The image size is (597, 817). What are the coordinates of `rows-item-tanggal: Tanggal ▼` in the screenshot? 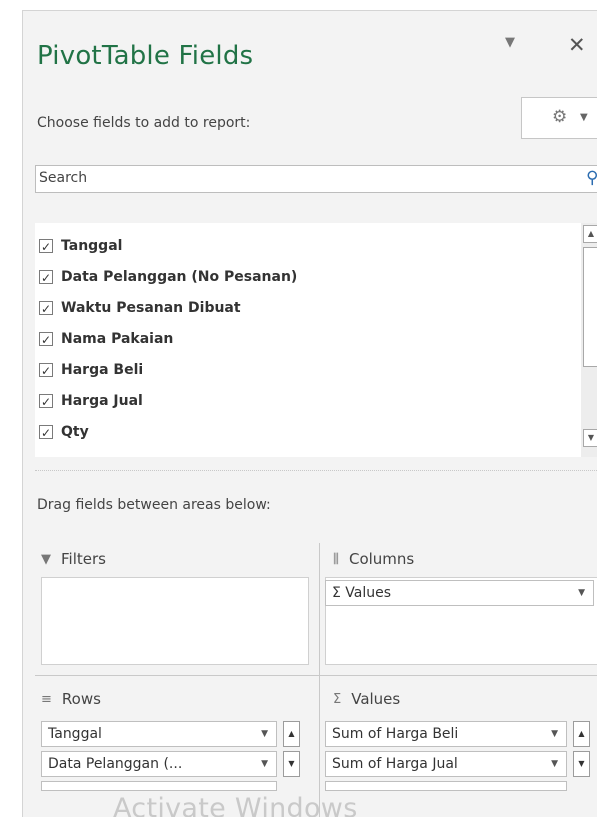 It's located at (159, 734).